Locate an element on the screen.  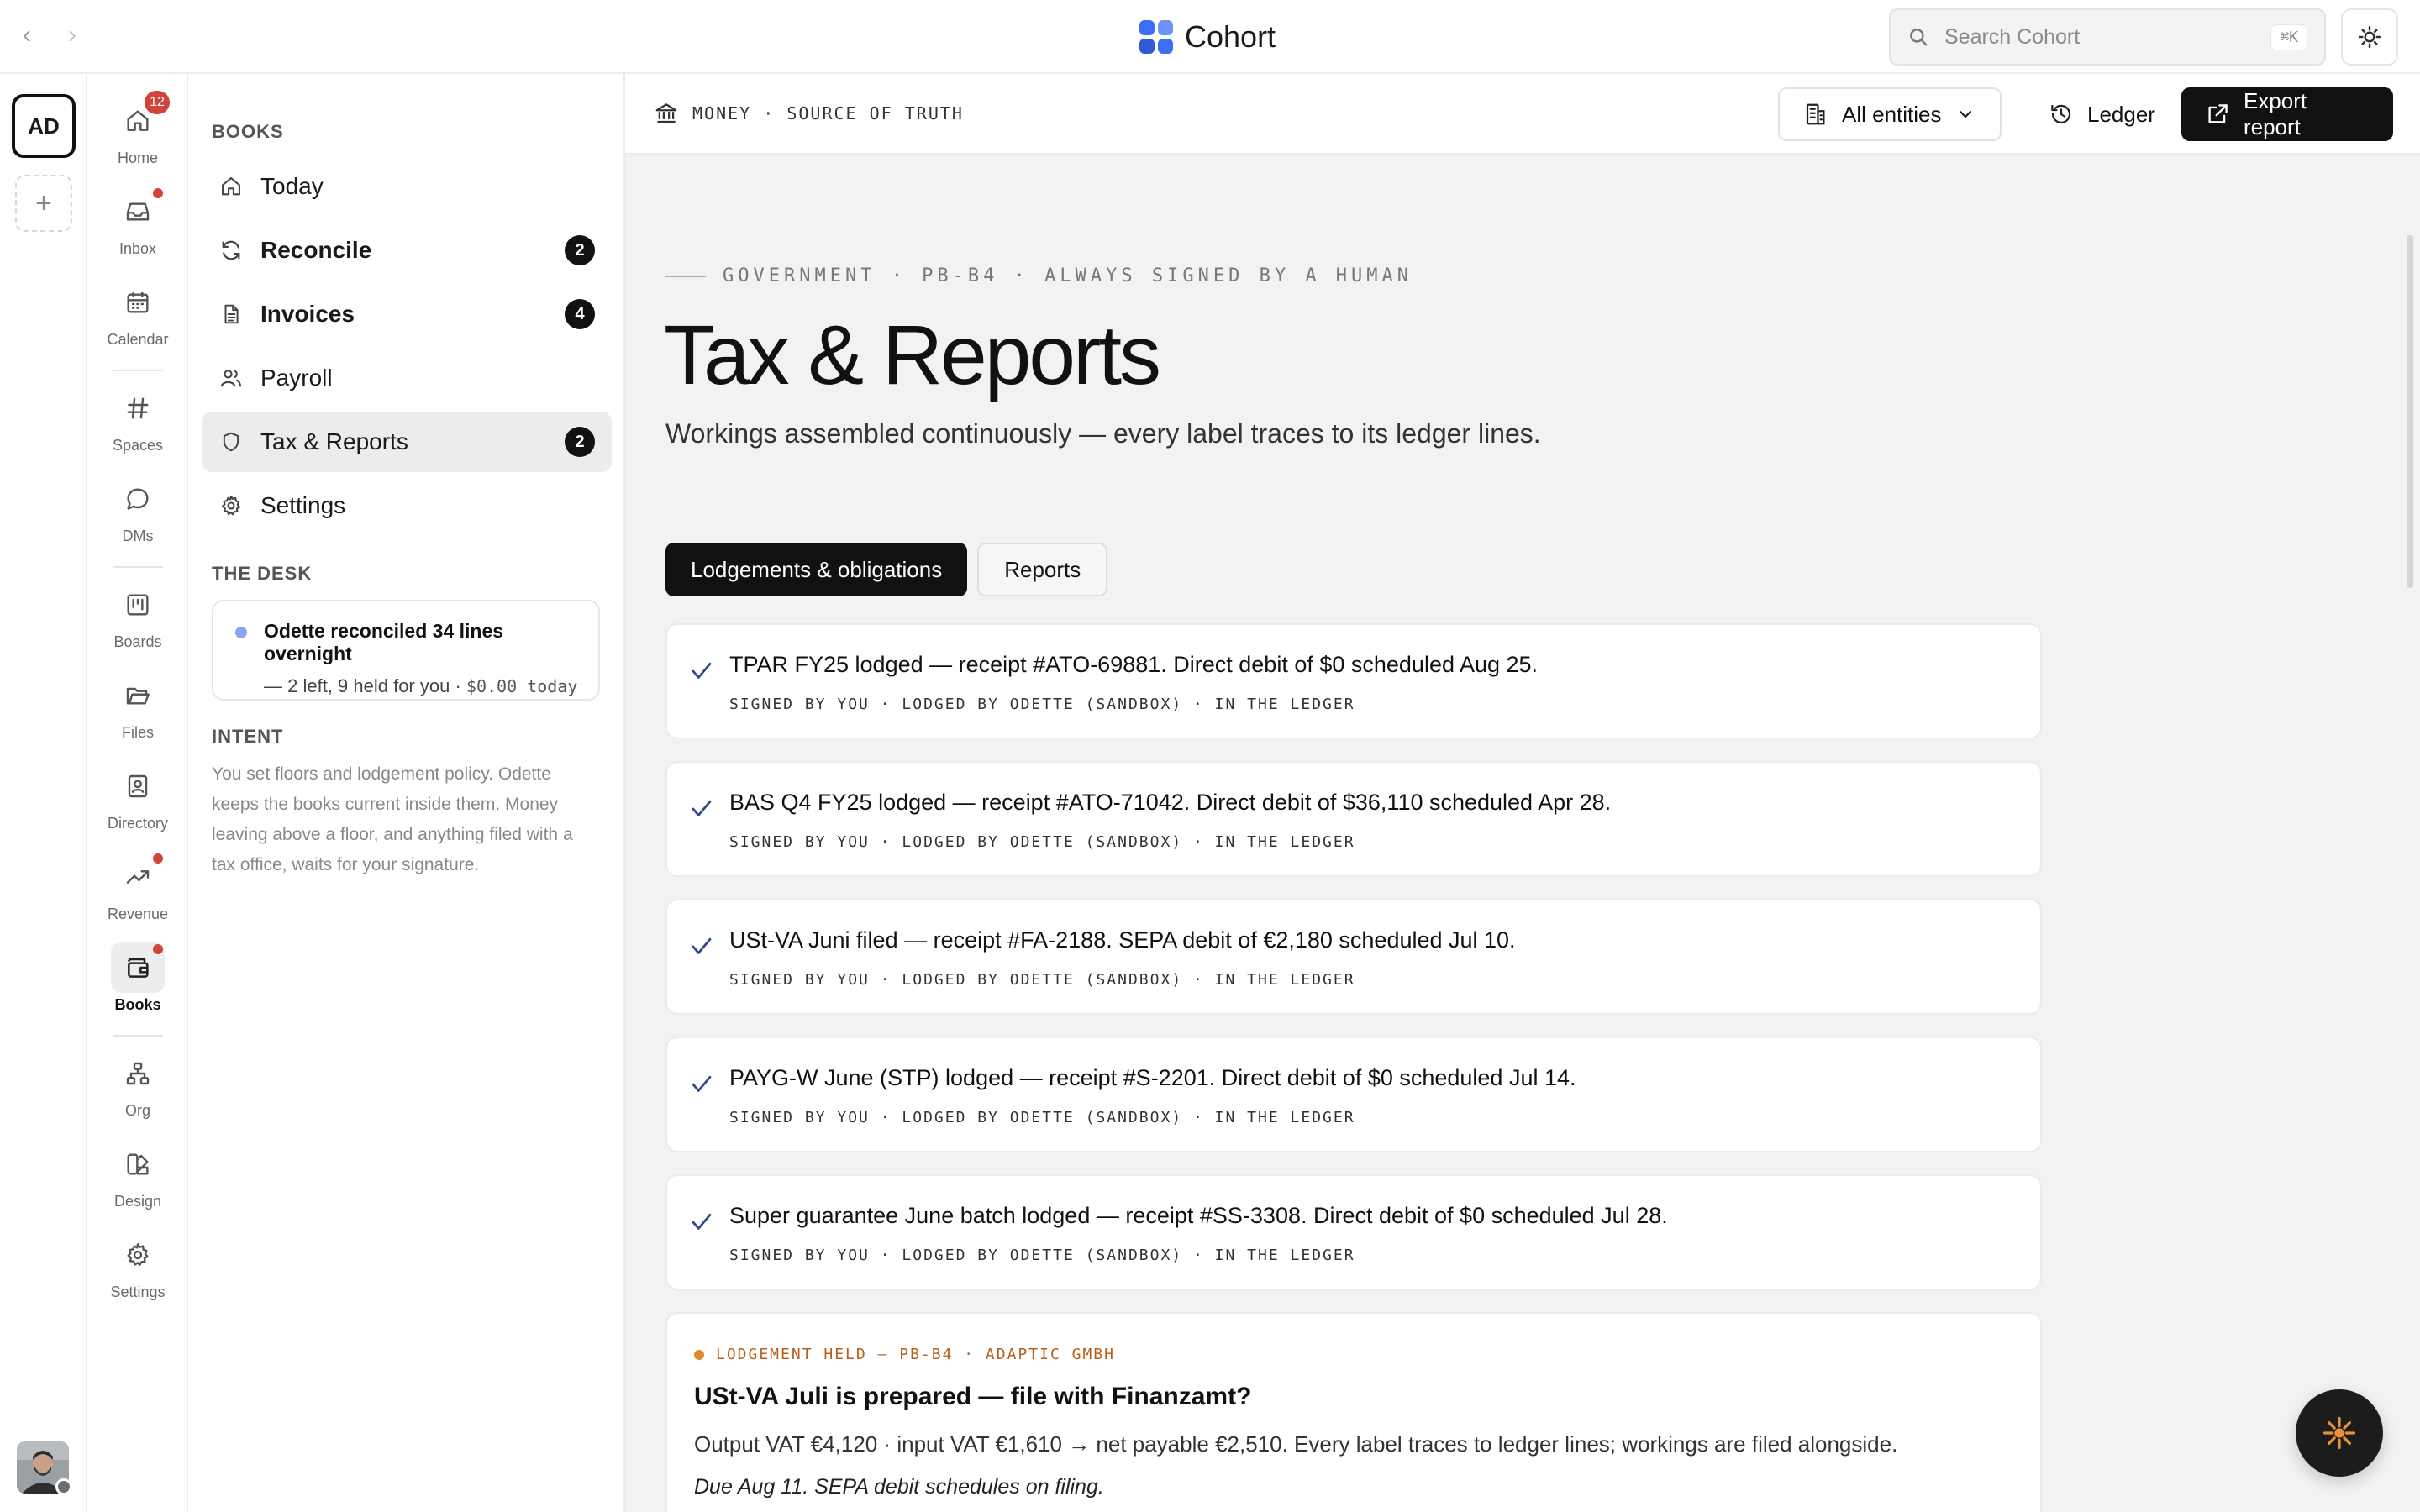
workspace-avatar: AD is located at coordinates (44, 126).